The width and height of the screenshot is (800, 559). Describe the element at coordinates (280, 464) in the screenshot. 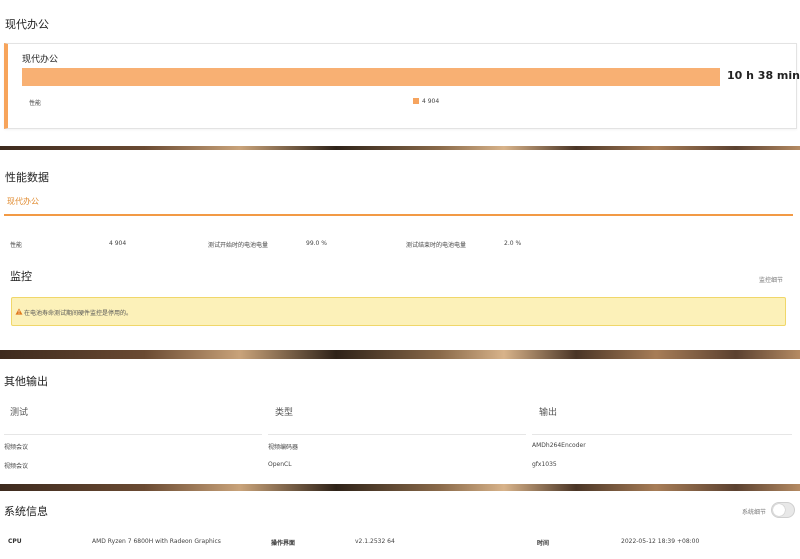

I see `cell-type: OpenCL` at that location.